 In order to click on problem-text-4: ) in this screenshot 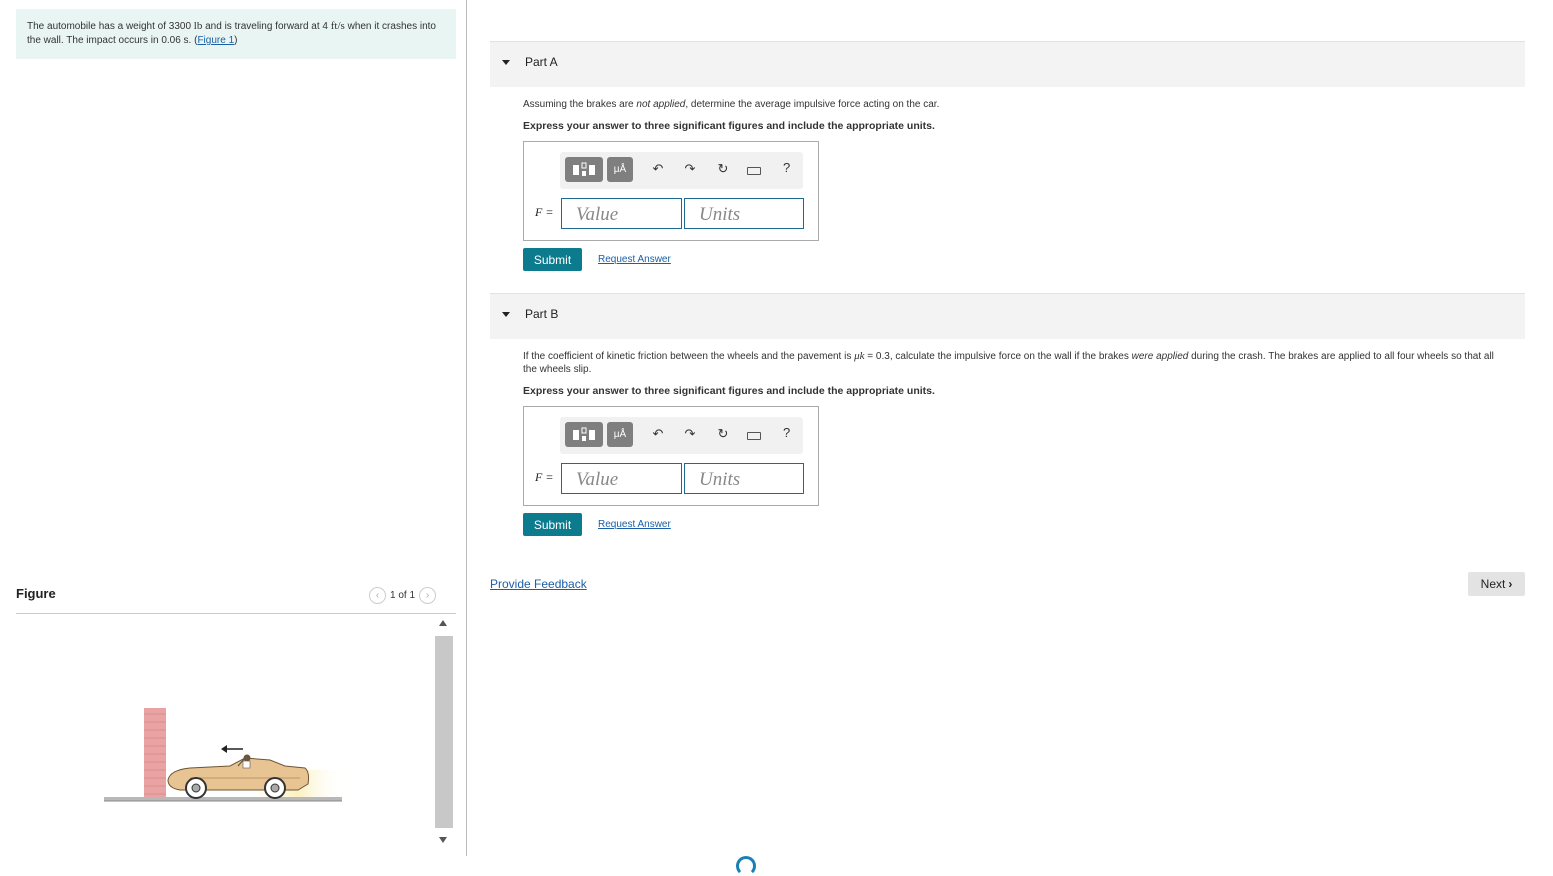, I will do `click(236, 40)`.